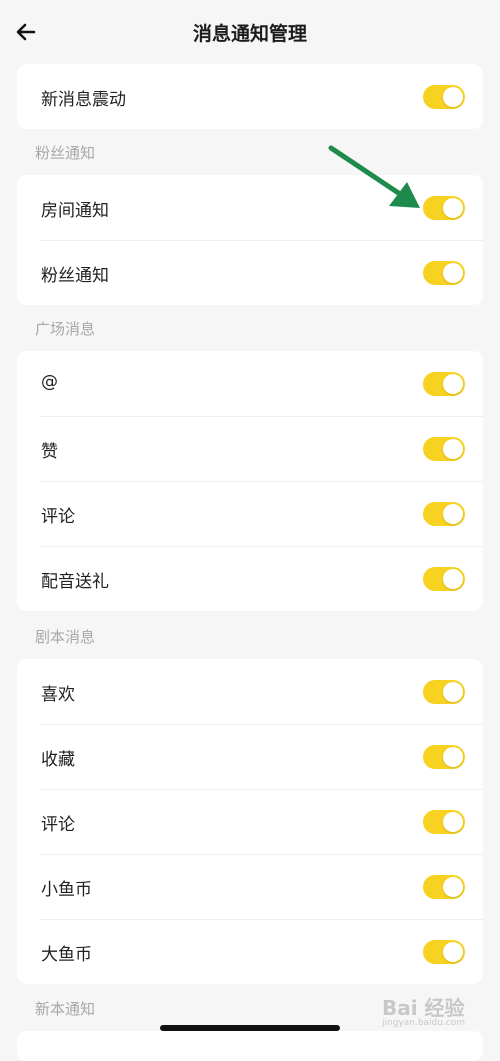 The height and width of the screenshot is (1061, 500). Describe the element at coordinates (250, 272) in the screenshot. I see `settings-row-fans: 粉丝通知` at that location.